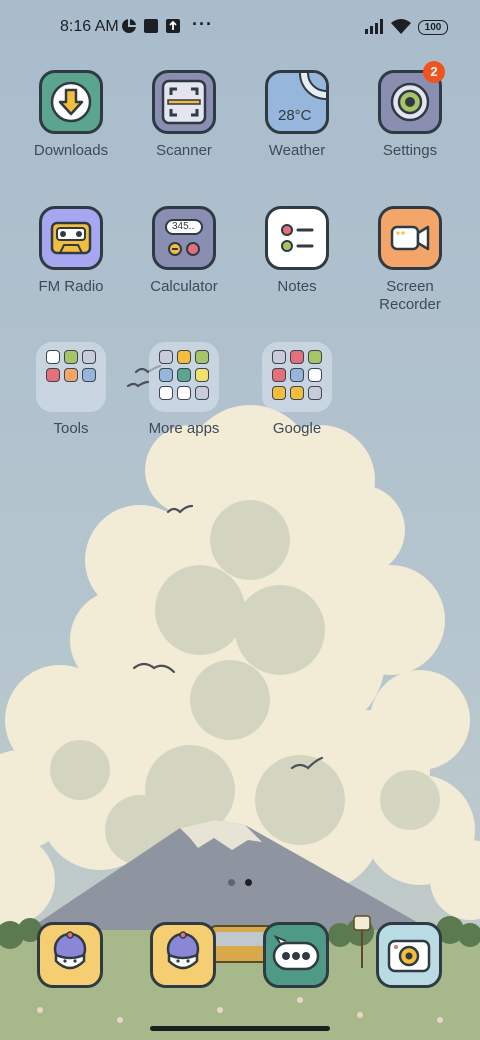 Image resolution: width=480 pixels, height=1040 pixels. Describe the element at coordinates (151, 26) in the screenshot. I see `square-icon` at that location.